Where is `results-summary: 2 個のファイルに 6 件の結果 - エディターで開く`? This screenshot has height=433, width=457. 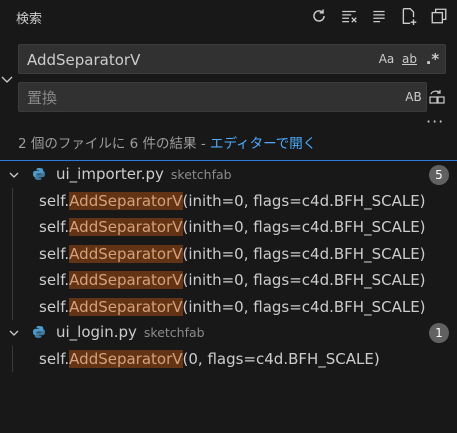
results-summary: 2 個のファイルに 6 件の結果 - エディターで開く is located at coordinates (167, 142).